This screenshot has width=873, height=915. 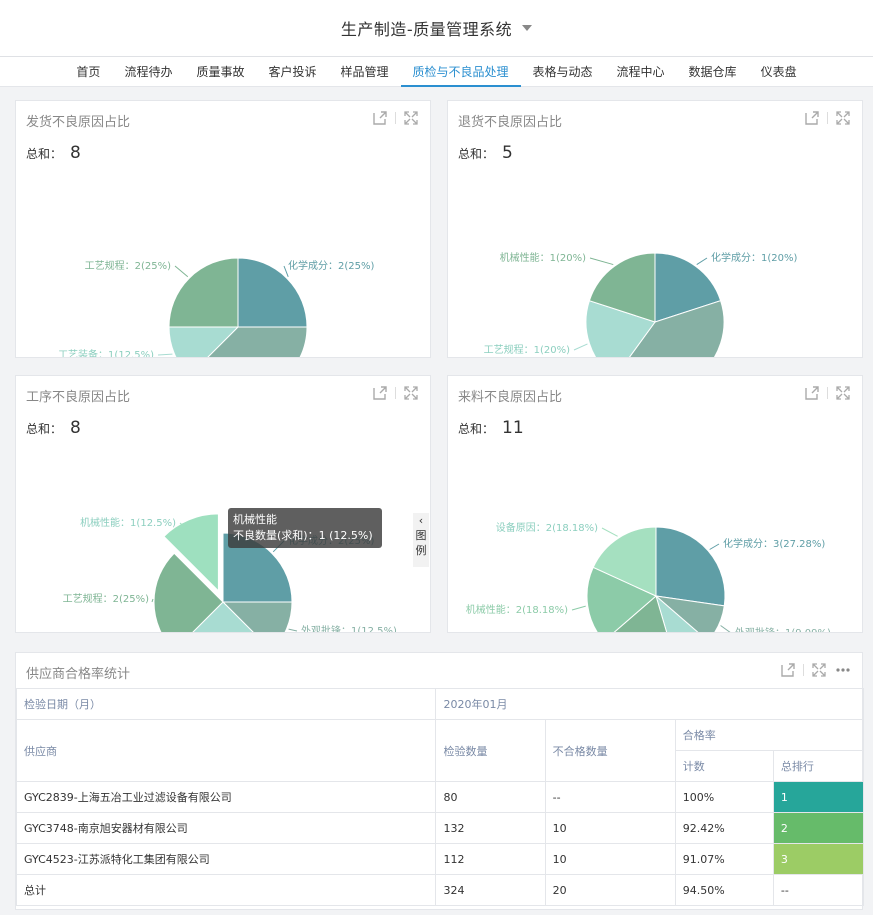 I want to click on cell-rate: 100%, so click(x=724, y=797).